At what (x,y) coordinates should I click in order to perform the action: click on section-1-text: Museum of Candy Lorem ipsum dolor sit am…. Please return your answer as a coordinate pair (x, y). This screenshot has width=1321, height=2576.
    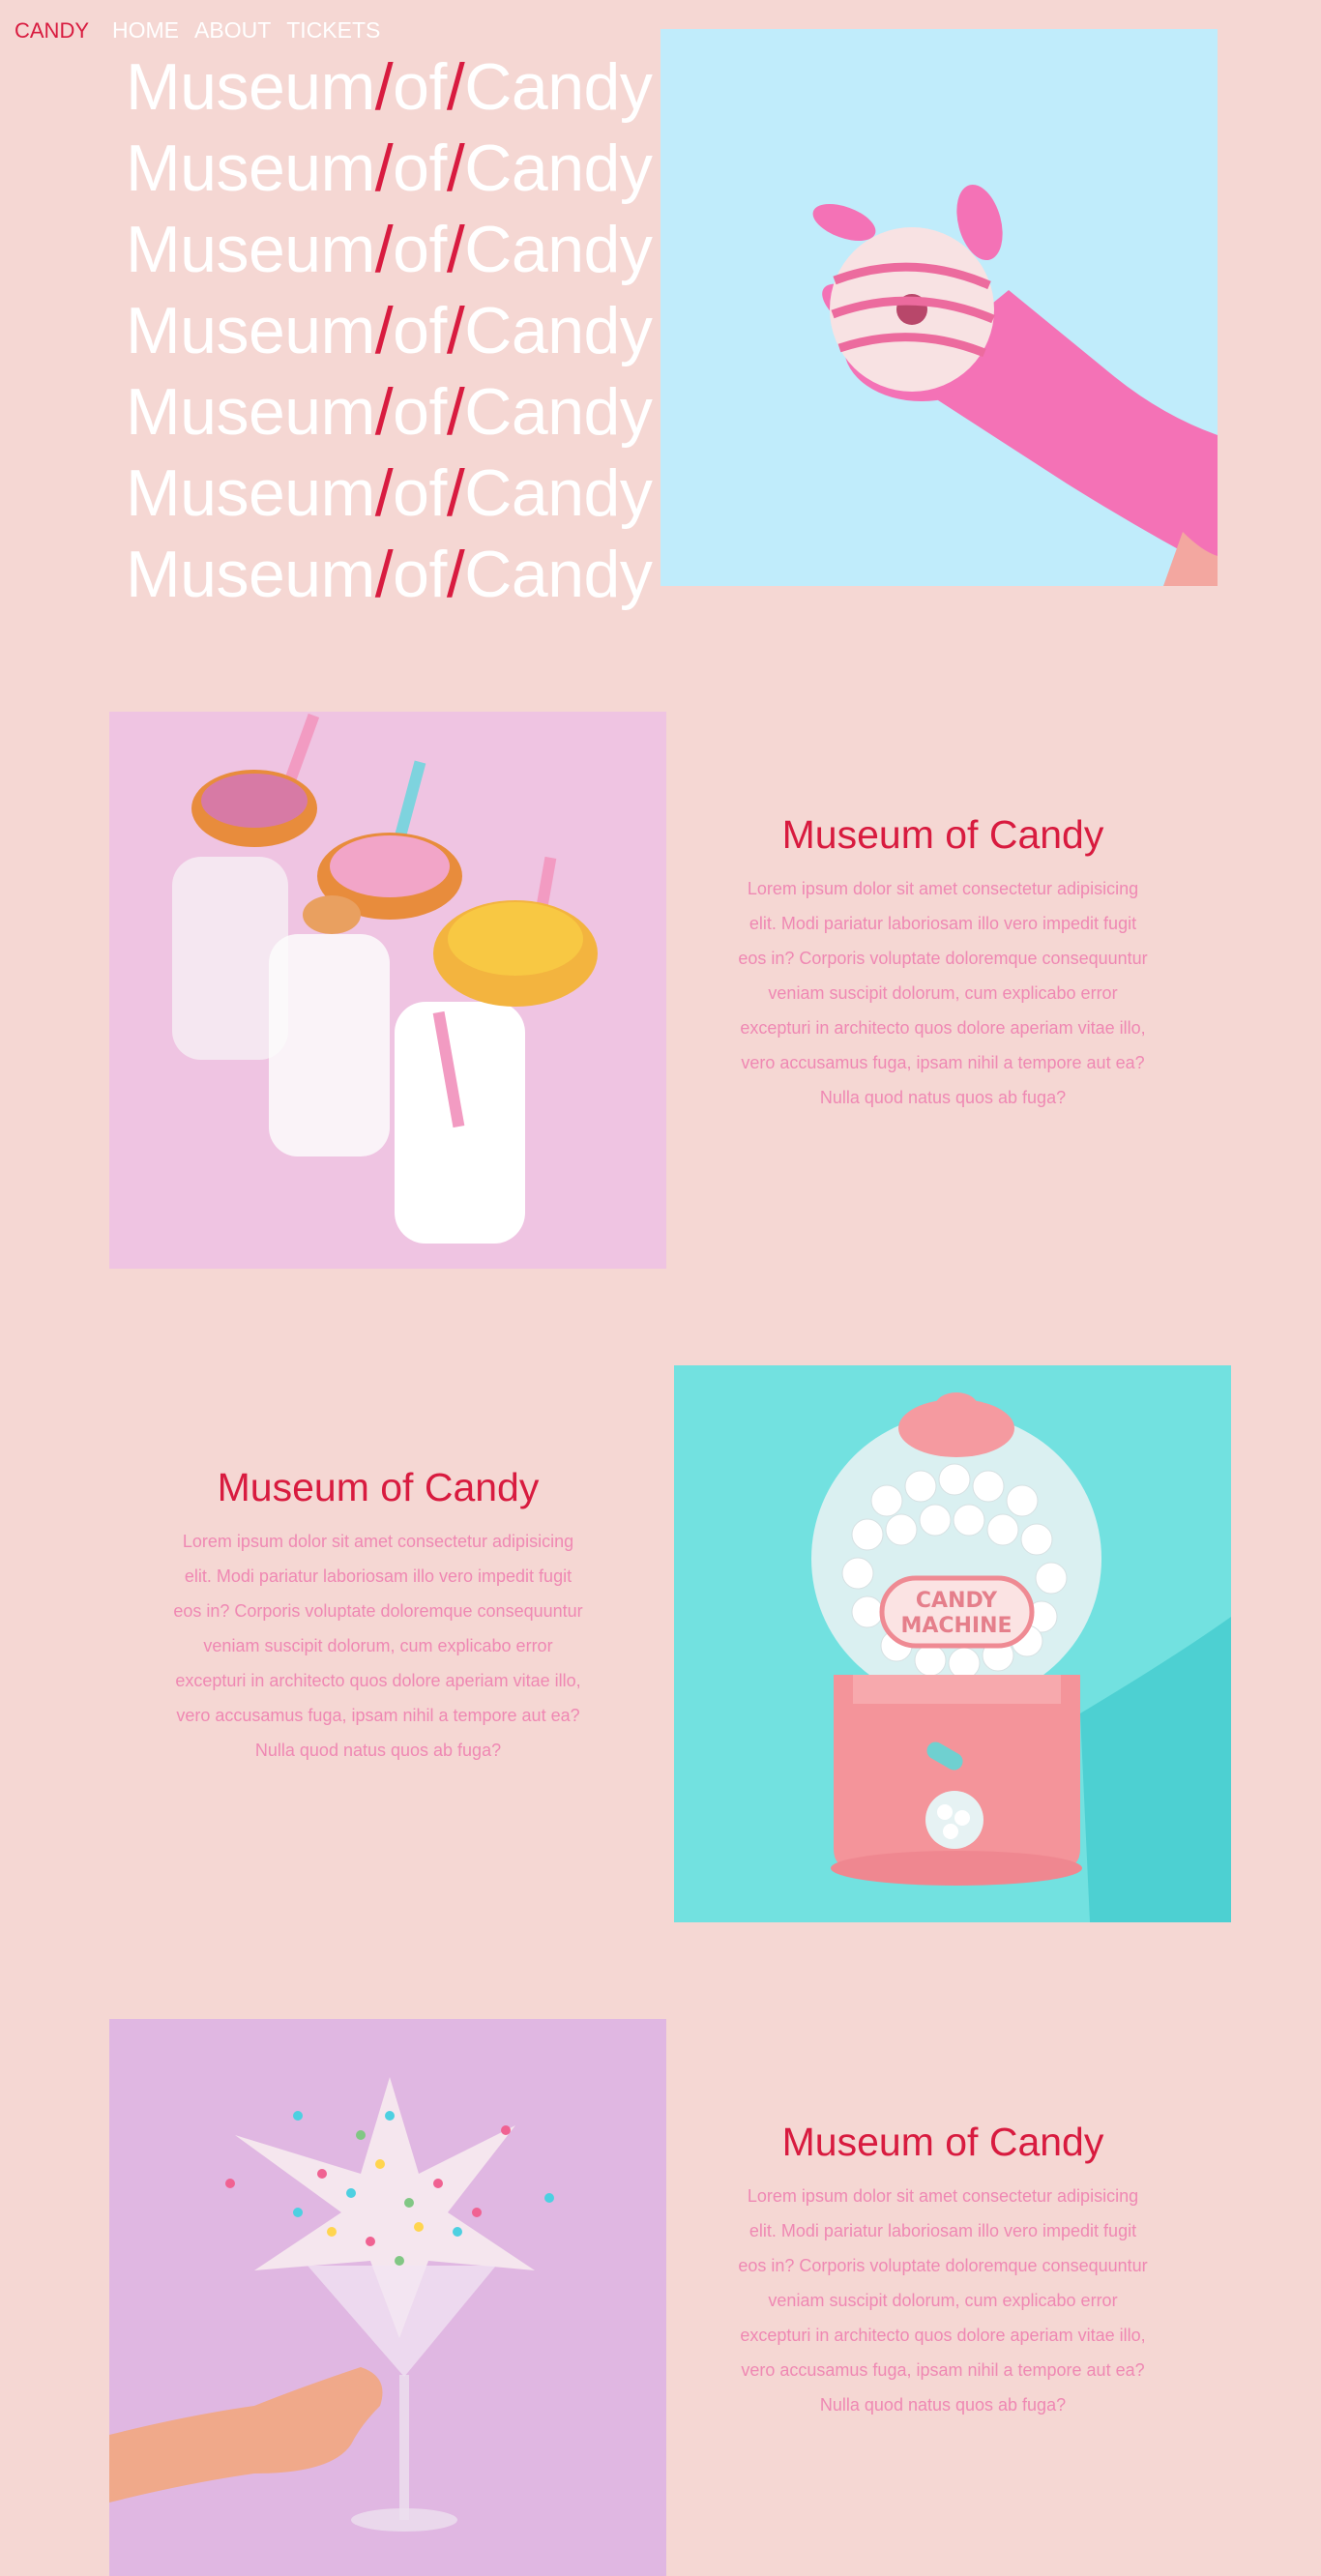
    Looking at the image, I should click on (943, 963).